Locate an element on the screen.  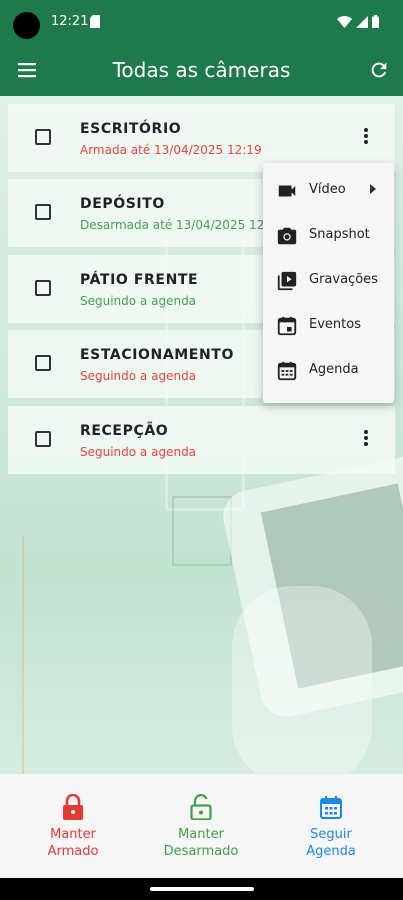
camera-context-menu: Vídeo Snapshot Gravações Eventos Agenda is located at coordinates (328, 283).